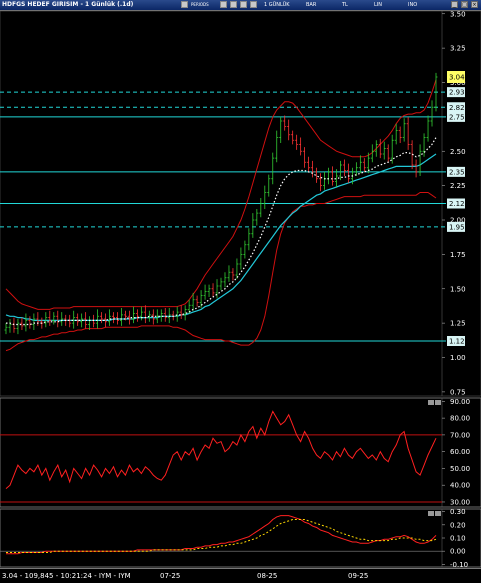  Describe the element at coordinates (460, 486) in the screenshot. I see `rsi-axis-label: 40.00` at that location.